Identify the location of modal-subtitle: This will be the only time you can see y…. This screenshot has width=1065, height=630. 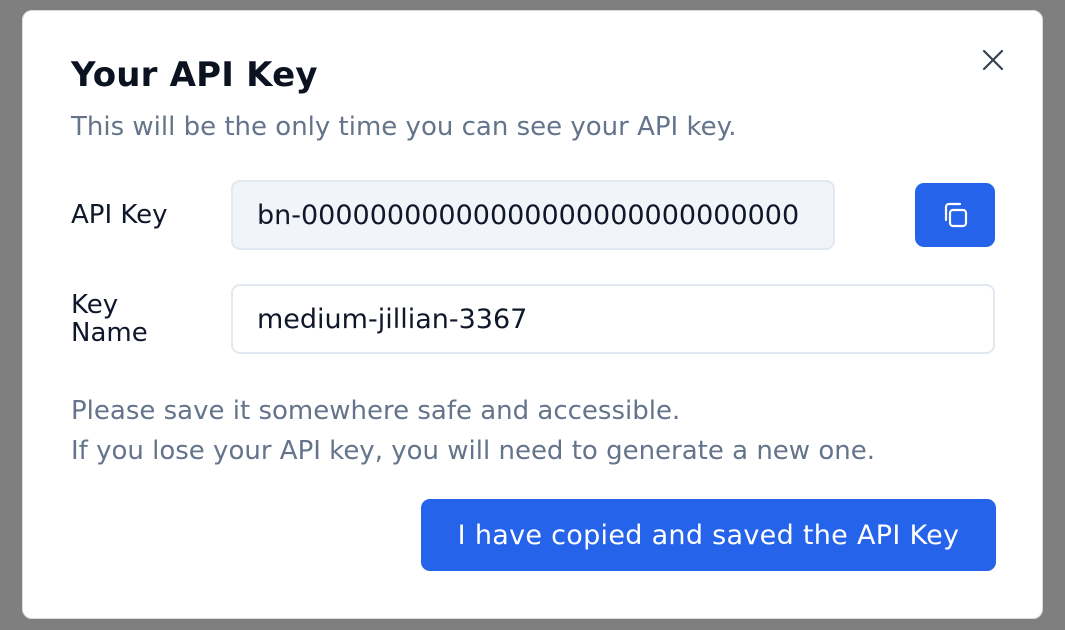
(404, 127).